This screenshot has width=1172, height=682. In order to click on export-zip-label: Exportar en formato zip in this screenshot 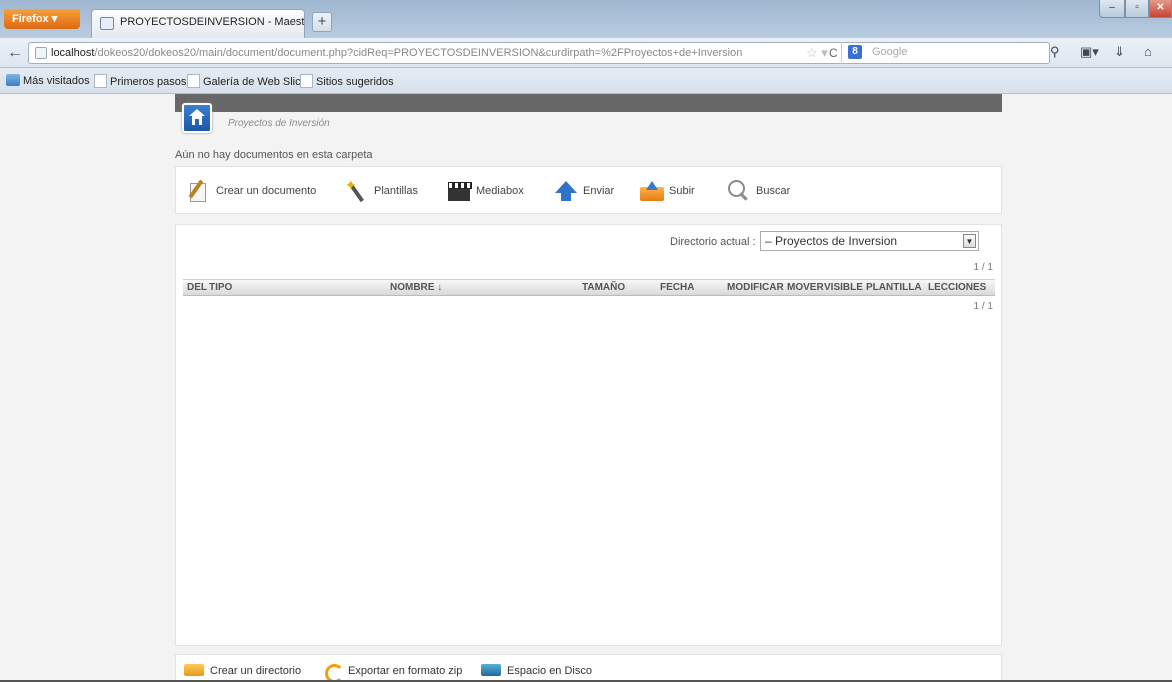, I will do `click(405, 671)`.